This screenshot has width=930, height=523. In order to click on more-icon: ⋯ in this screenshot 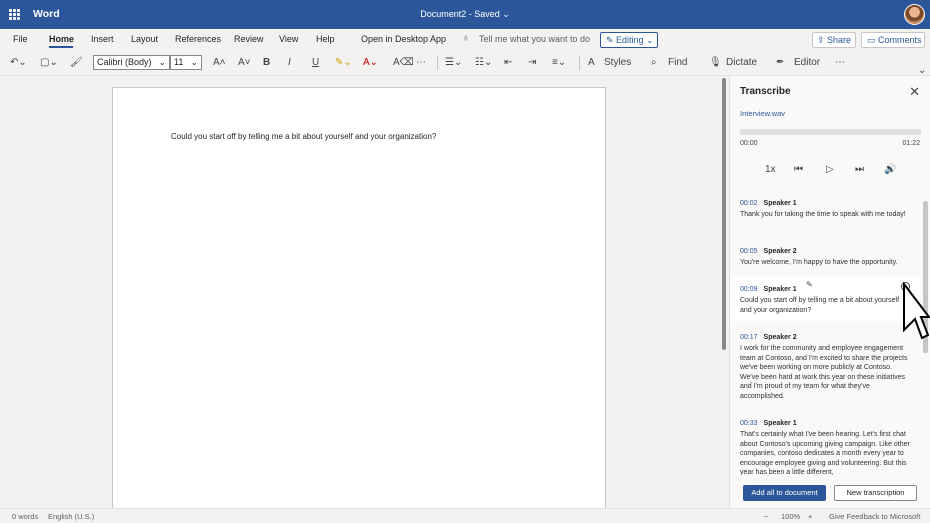, I will do `click(421, 63)`.